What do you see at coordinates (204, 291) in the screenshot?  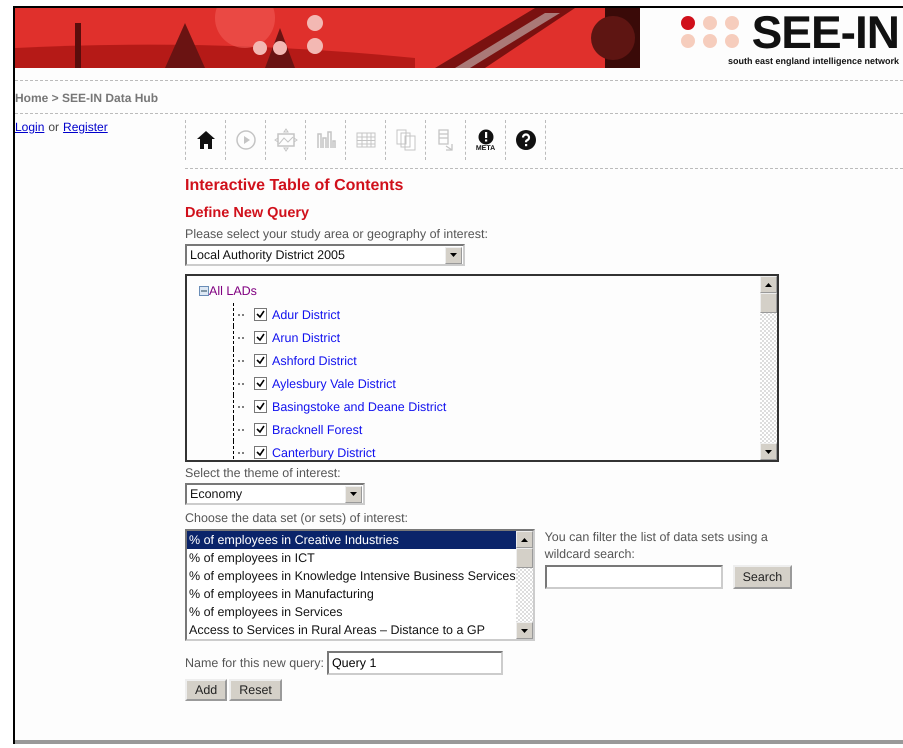 I see `collapse-icon` at bounding box center [204, 291].